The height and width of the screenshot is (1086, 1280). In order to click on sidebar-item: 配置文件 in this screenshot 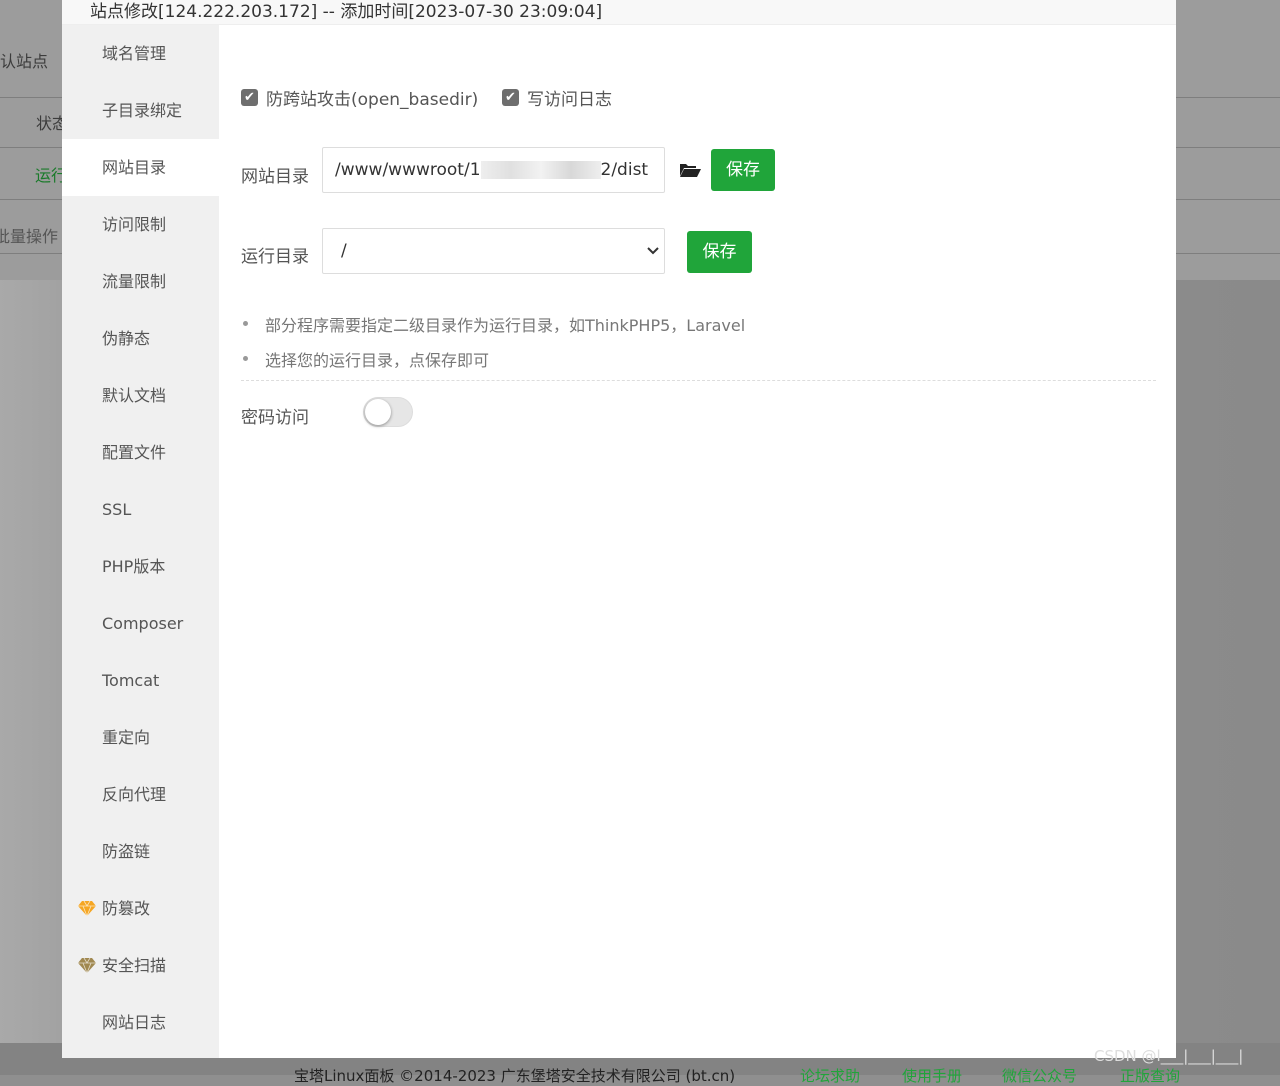, I will do `click(140, 452)`.